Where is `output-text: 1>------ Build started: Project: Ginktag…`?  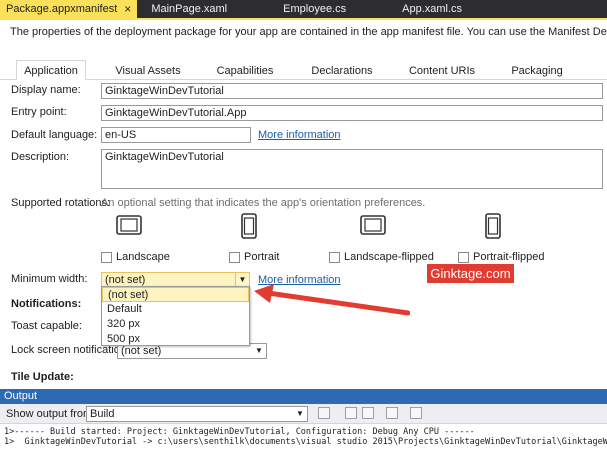
output-text: 1>------ Build started: Project: Ginktag… is located at coordinates (303, 437).